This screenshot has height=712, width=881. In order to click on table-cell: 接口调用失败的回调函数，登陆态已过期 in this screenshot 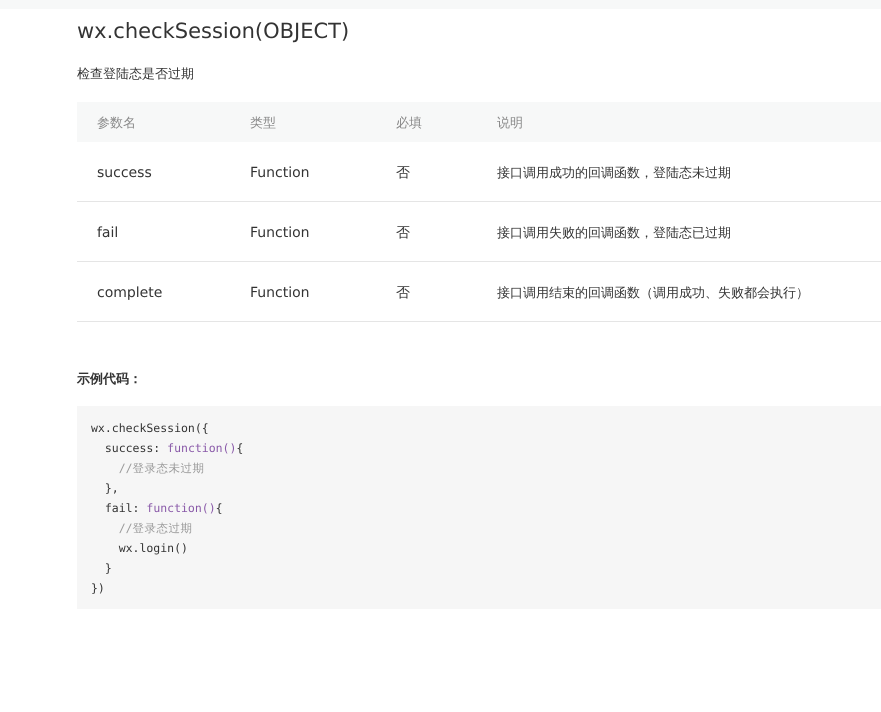, I will do `click(614, 233)`.